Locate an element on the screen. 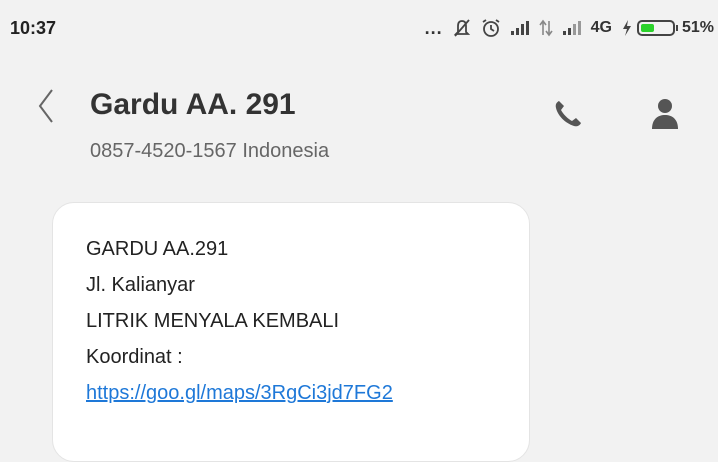 The height and width of the screenshot is (462, 718). contact-name: Gardu AA. 291 is located at coordinates (193, 104).